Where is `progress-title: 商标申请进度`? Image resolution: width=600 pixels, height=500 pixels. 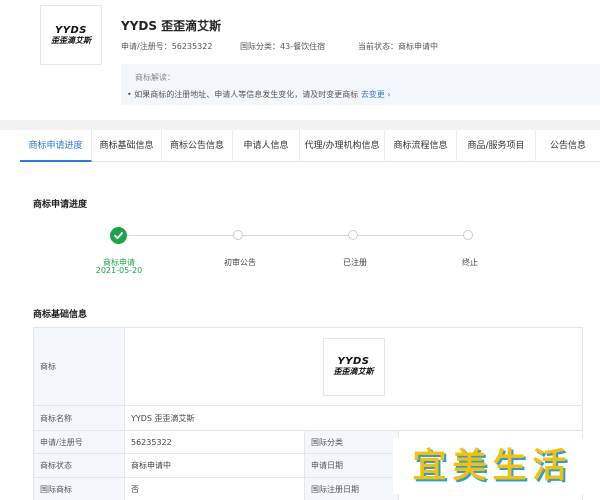
progress-title: 商标申请进度 is located at coordinates (60, 205).